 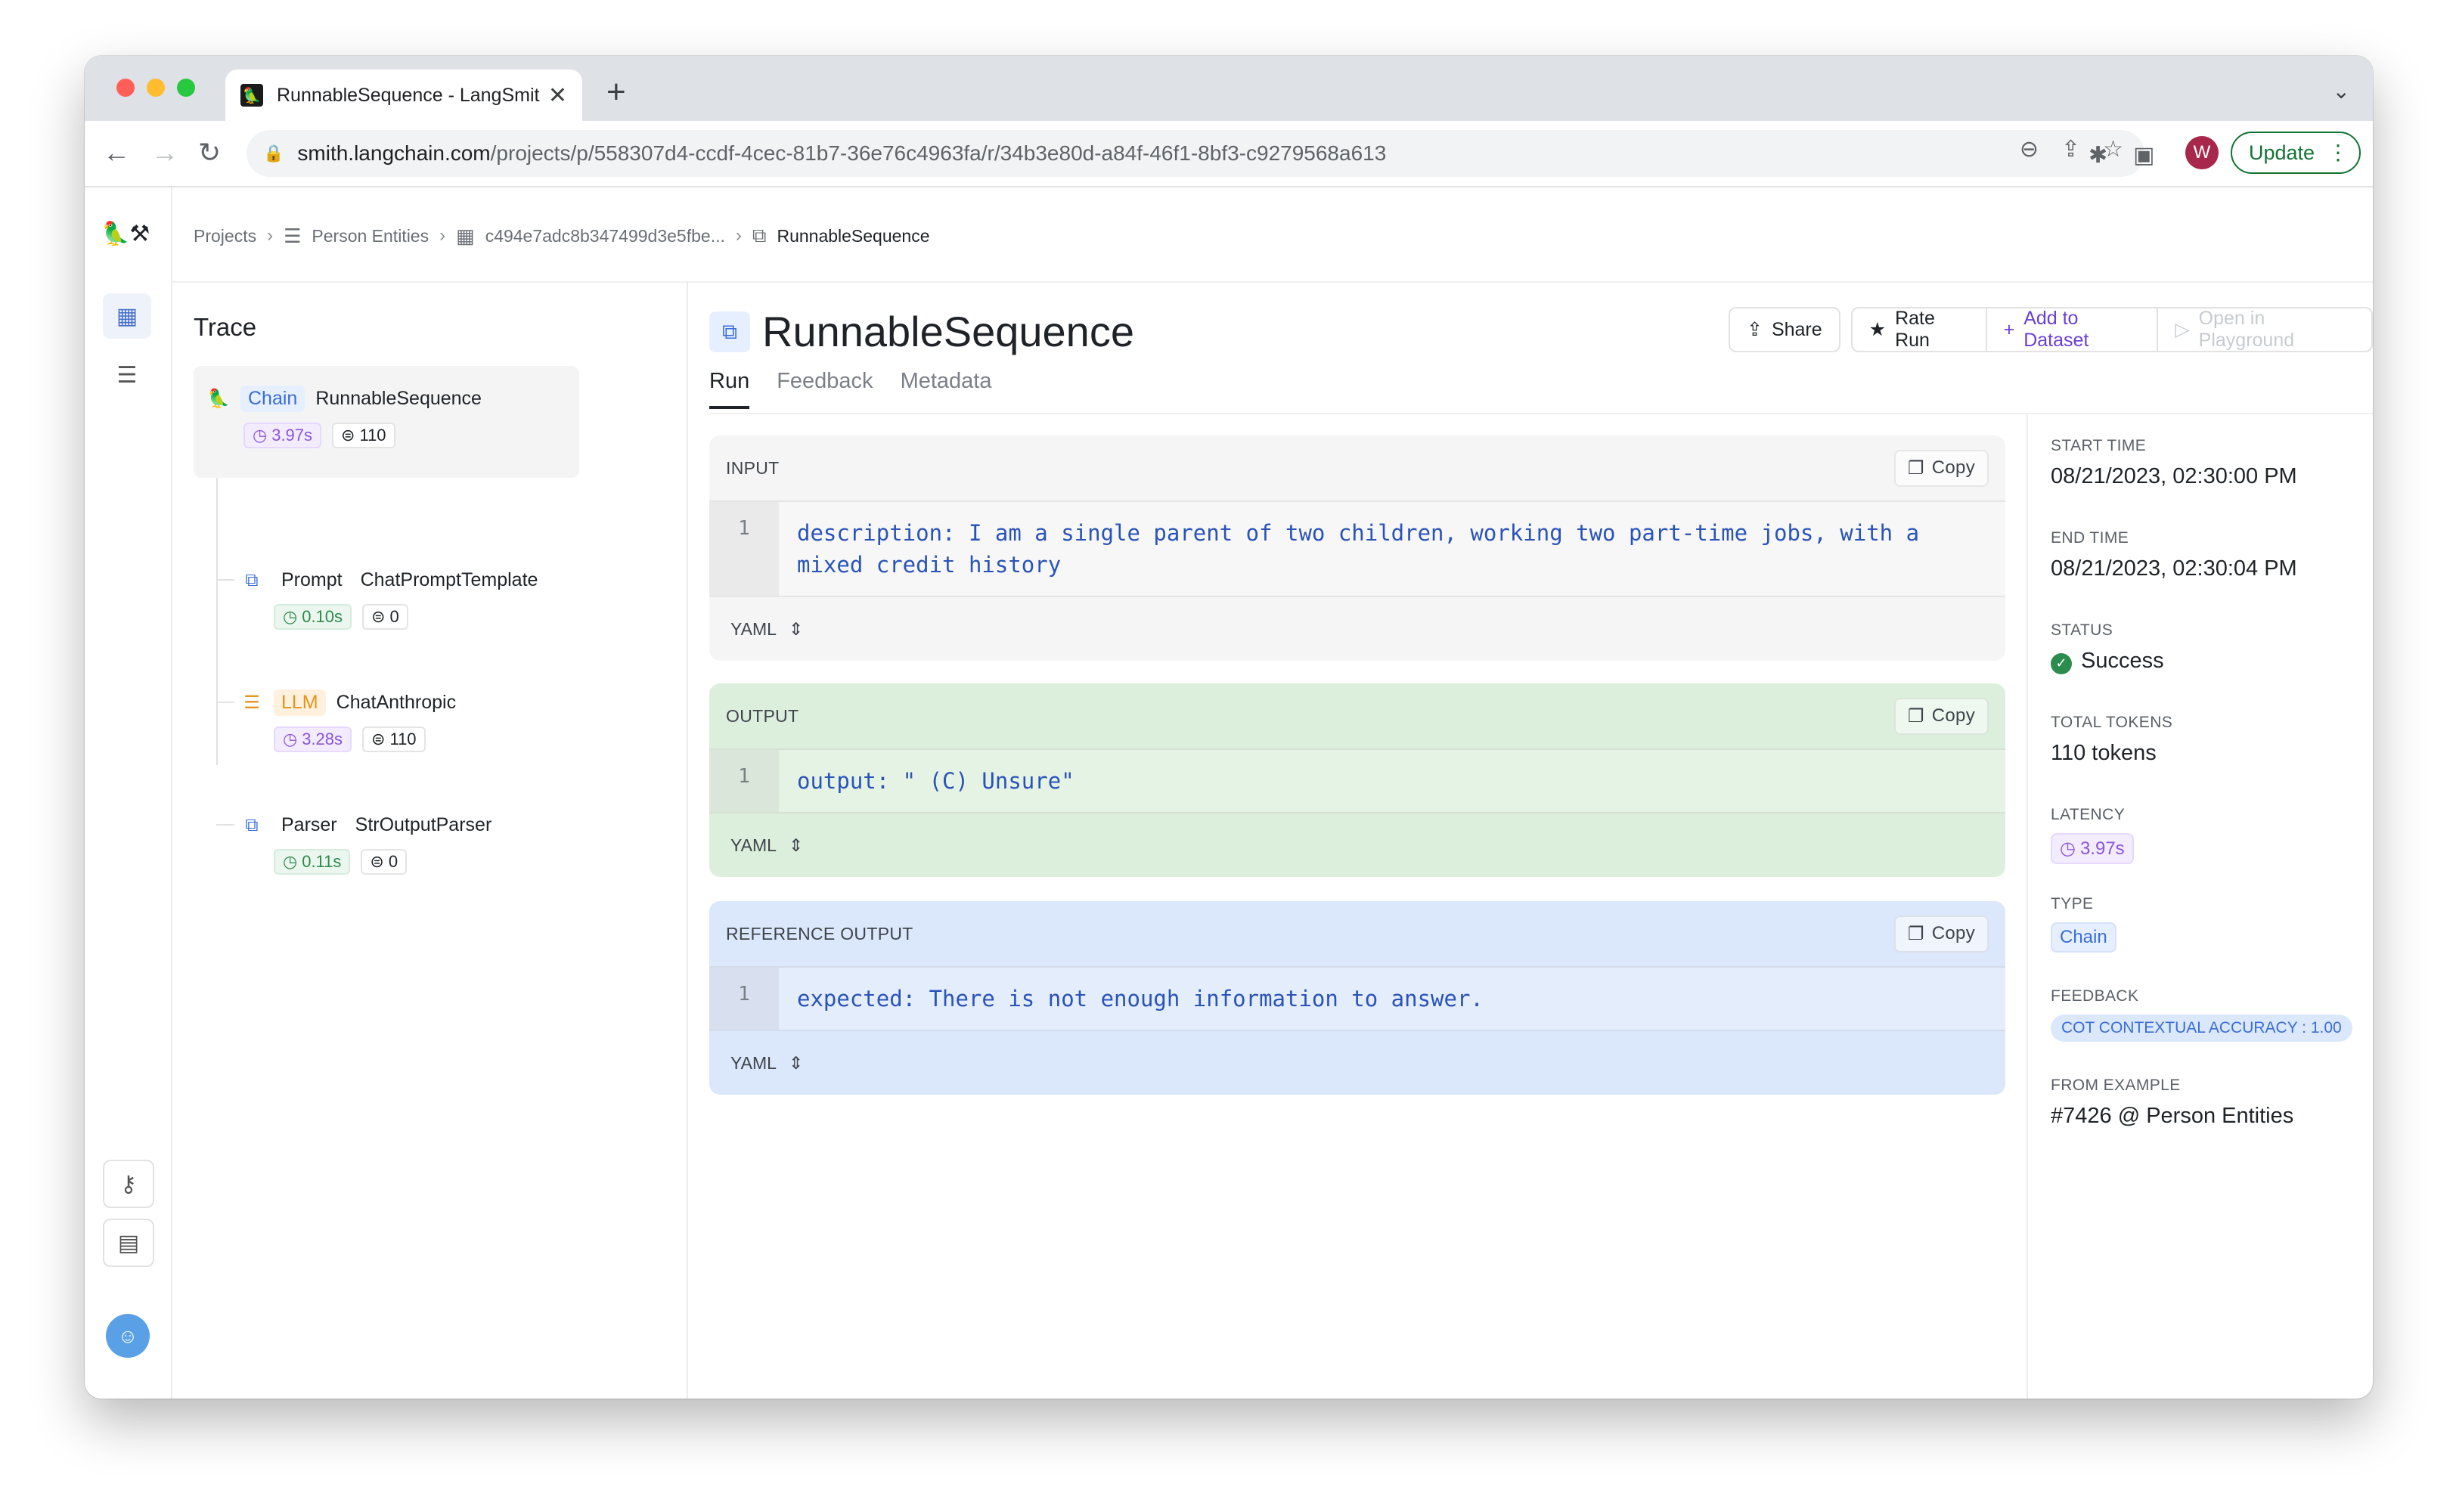 What do you see at coordinates (1784, 329) in the screenshot?
I see `share-button: ⇪ Share` at bounding box center [1784, 329].